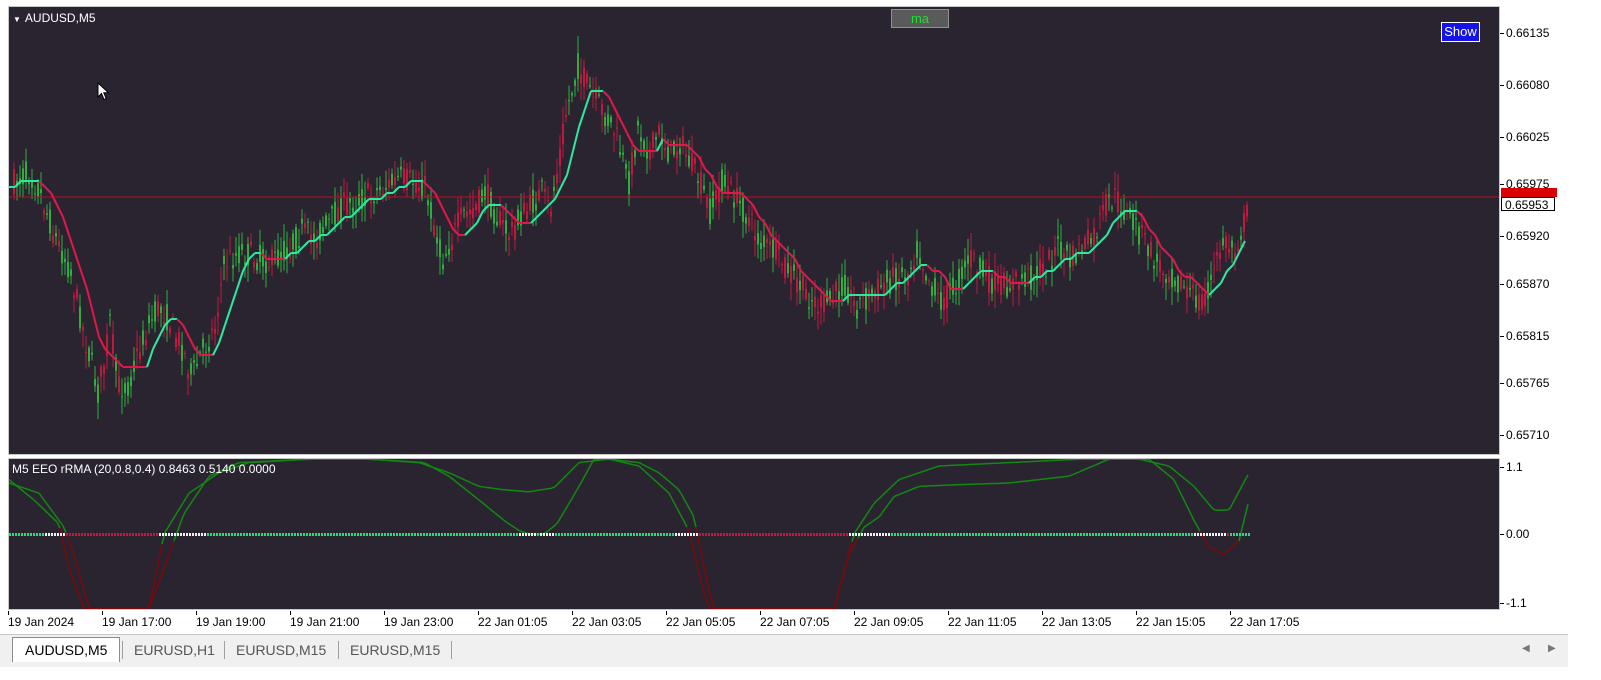  What do you see at coordinates (174, 650) in the screenshot?
I see `tab-eurusd-h1: EURUSD,H1` at bounding box center [174, 650].